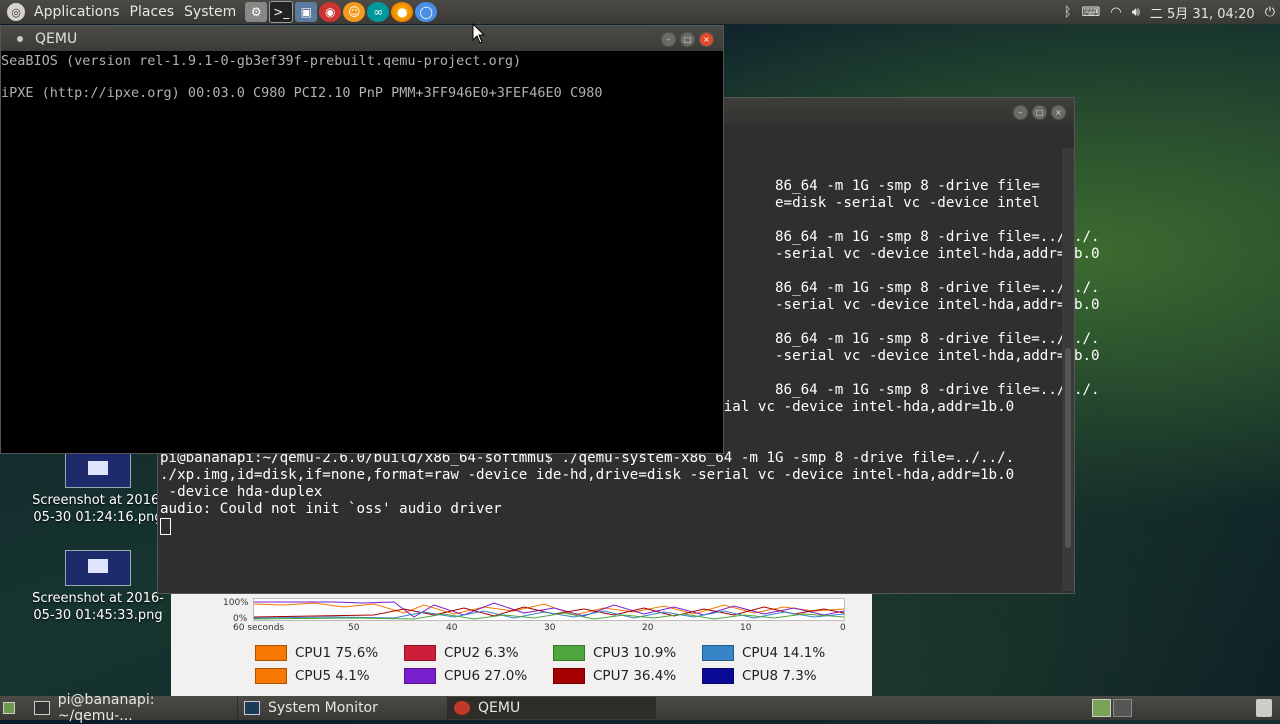 Image resolution: width=1280 pixels, height=724 pixels. Describe the element at coordinates (461, 653) in the screenshot. I see `cpu-legend-item: CPU2 6.3%` at that location.